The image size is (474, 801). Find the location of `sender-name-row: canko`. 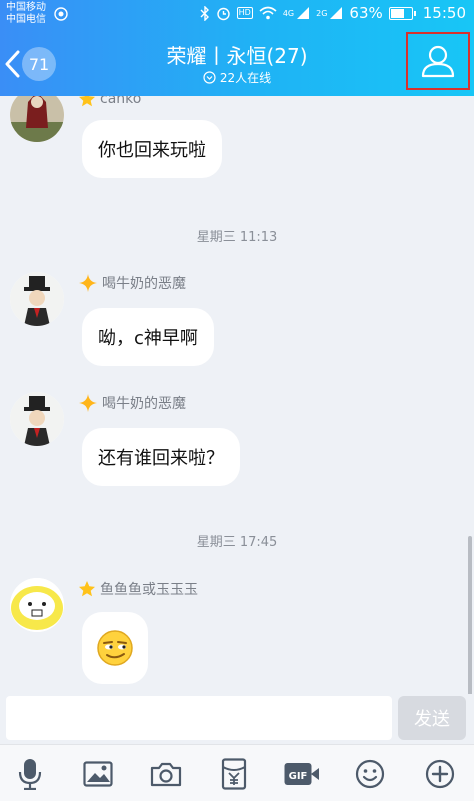

sender-name-row: canko is located at coordinates (109, 103).